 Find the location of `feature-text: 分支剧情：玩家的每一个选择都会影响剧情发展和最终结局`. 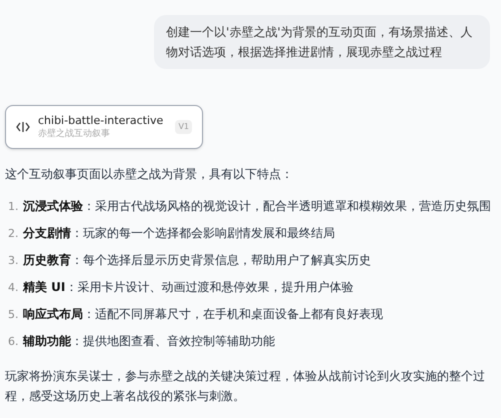

feature-text: 分支剧情：玩家的每一个选择都会影响剧情发展和最终结局 is located at coordinates (179, 233).